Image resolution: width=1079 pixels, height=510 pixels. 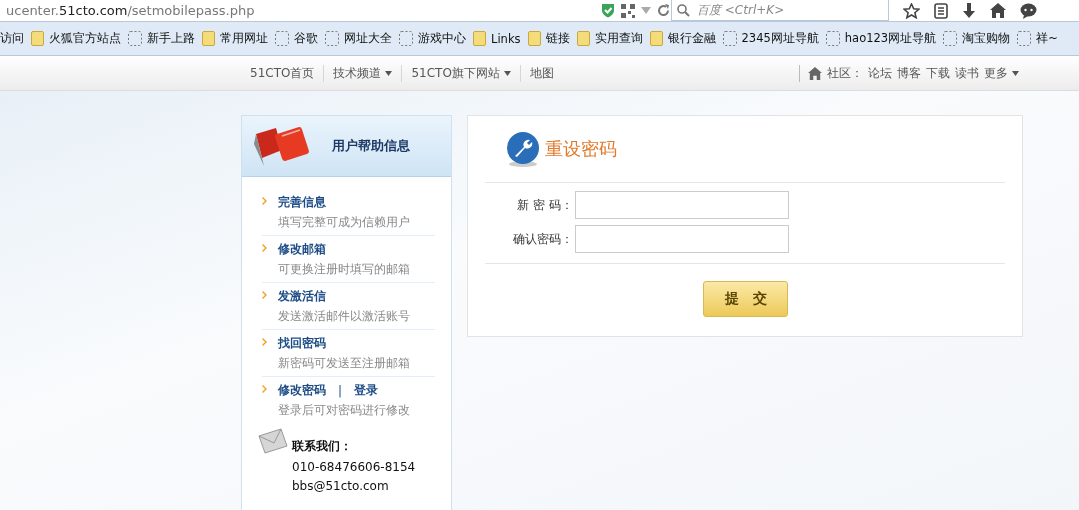 What do you see at coordinates (432, 38) in the screenshot?
I see `bookmark-item: 游戏中心` at bounding box center [432, 38].